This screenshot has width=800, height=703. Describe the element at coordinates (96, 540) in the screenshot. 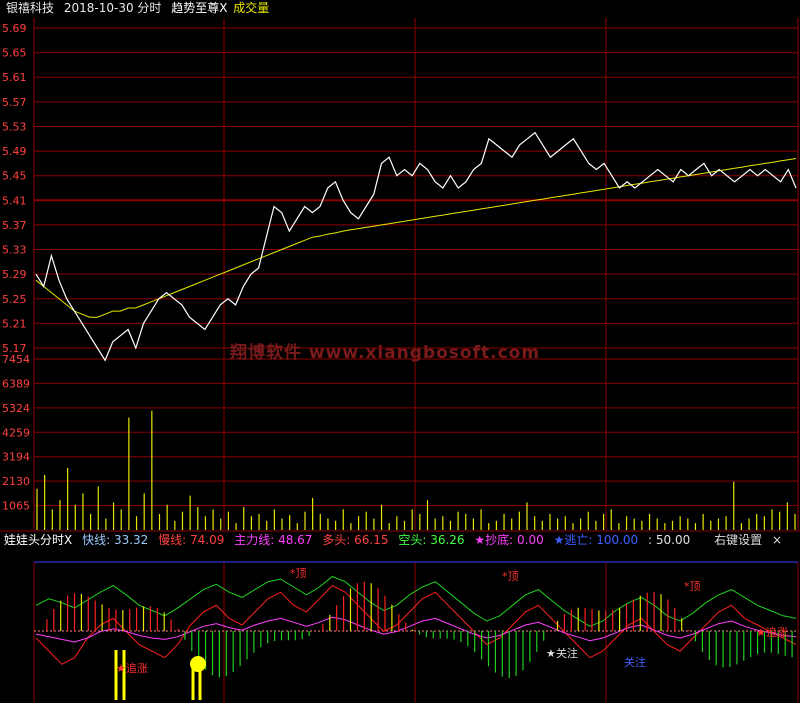

I see `fast-label-text: 快线:` at that location.